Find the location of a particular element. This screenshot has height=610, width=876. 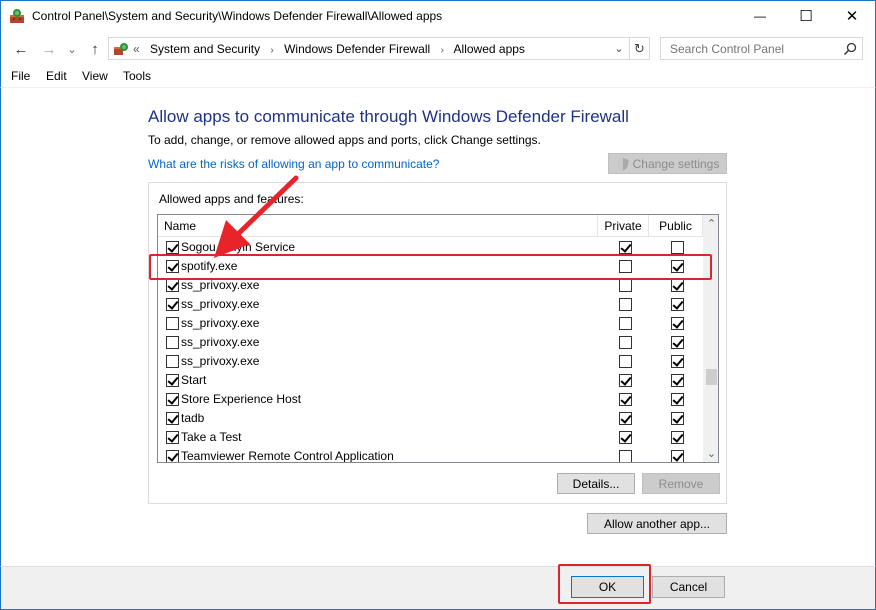

scroll-down-button: ⌄ is located at coordinates (710, 453).